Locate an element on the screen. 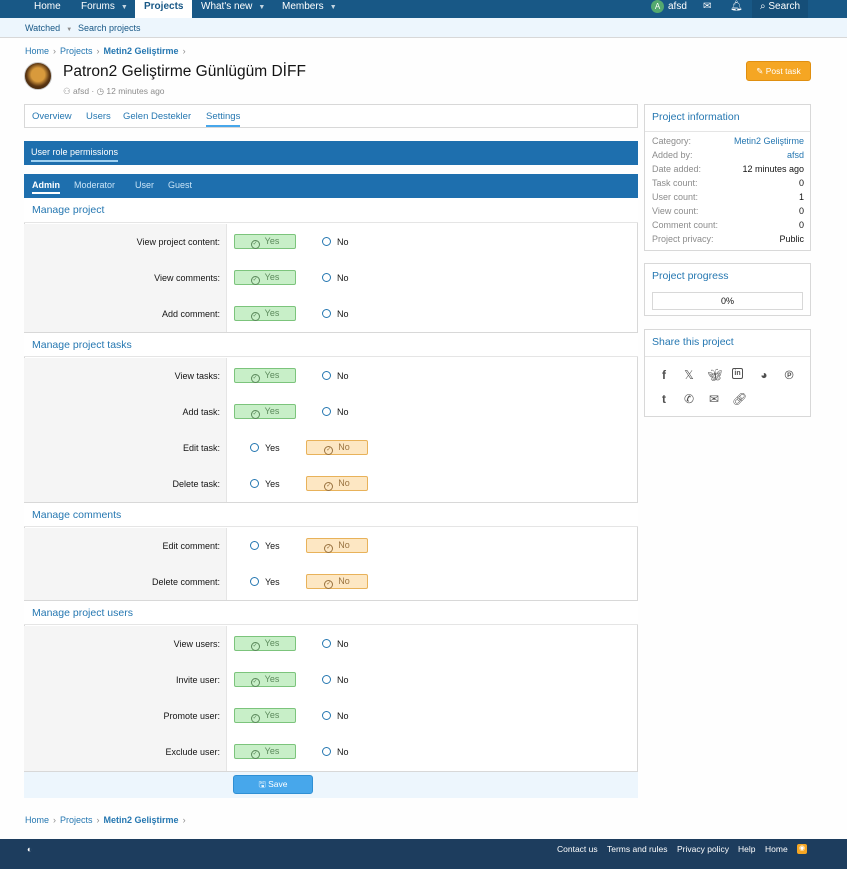 The width and height of the screenshot is (847, 869). tab-role-guest: Guest is located at coordinates (180, 185).